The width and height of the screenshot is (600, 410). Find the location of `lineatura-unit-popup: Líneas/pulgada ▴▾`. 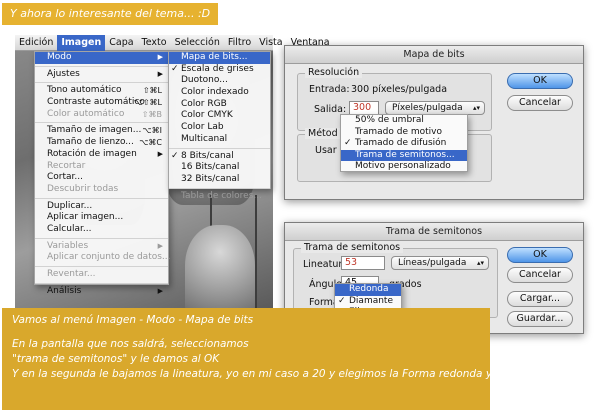

lineatura-unit-popup: Líneas/pulgada ▴▾ is located at coordinates (440, 263).